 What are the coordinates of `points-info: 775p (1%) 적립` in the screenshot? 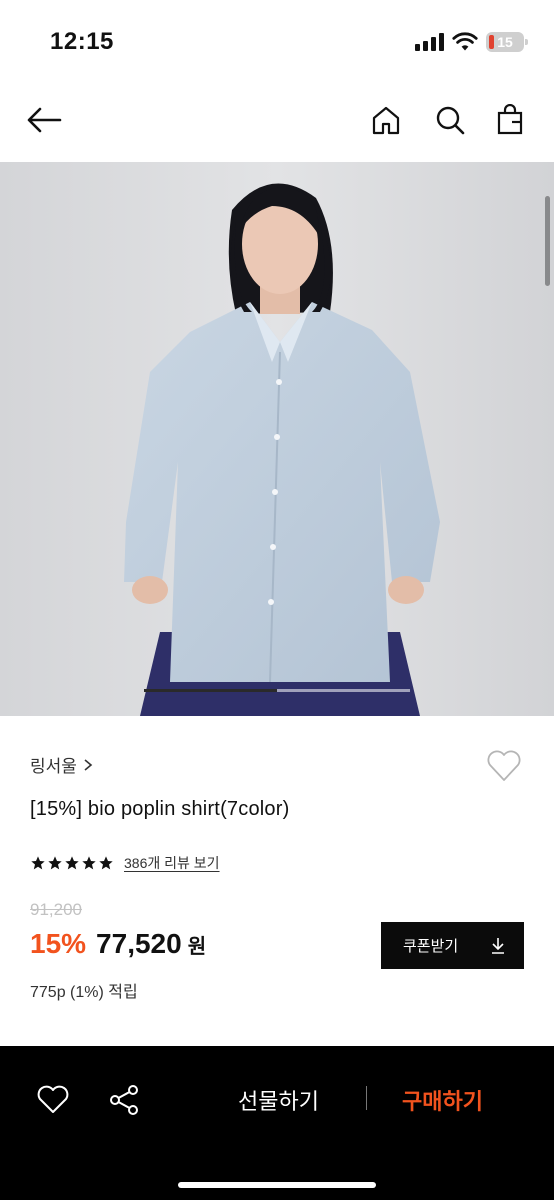 It's located at (84, 992).